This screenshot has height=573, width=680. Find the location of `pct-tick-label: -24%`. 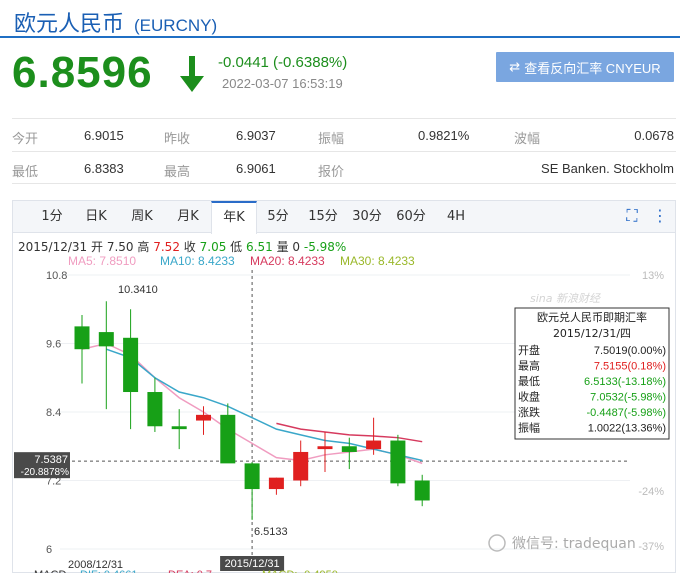

pct-tick-label: -24% is located at coordinates (651, 492).